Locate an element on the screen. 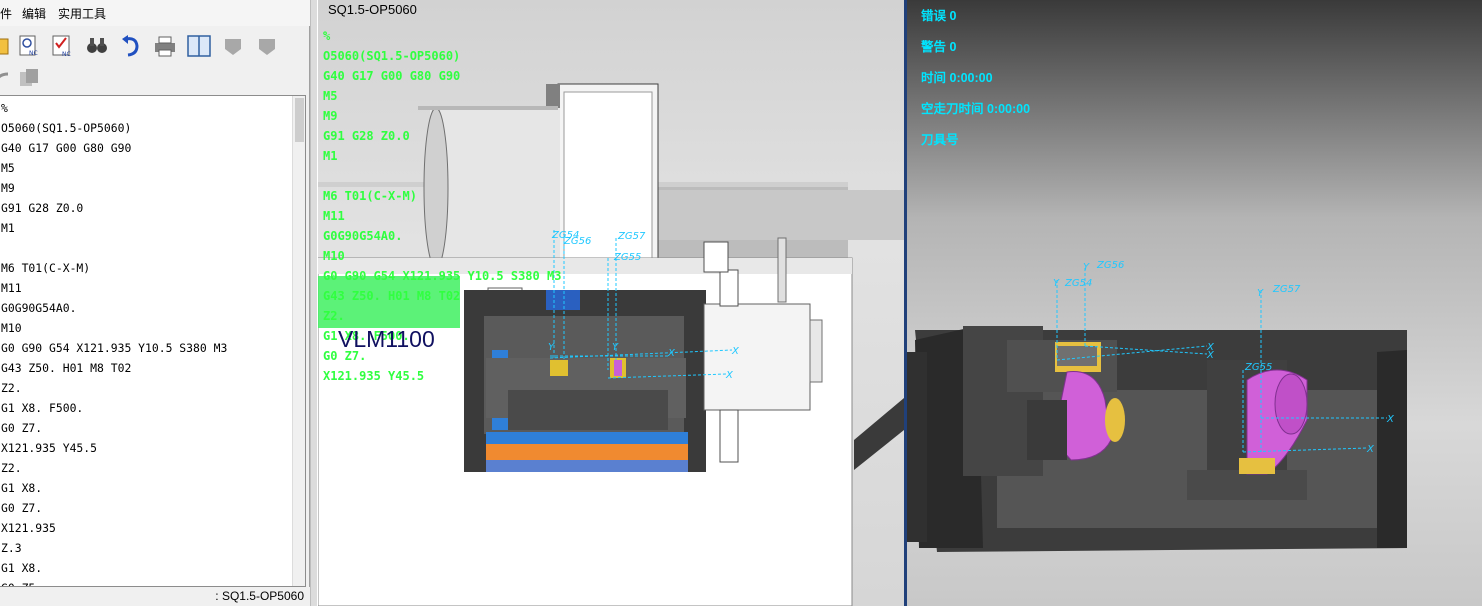  view-title: SQ1.5-OP5060 is located at coordinates (372, 9).